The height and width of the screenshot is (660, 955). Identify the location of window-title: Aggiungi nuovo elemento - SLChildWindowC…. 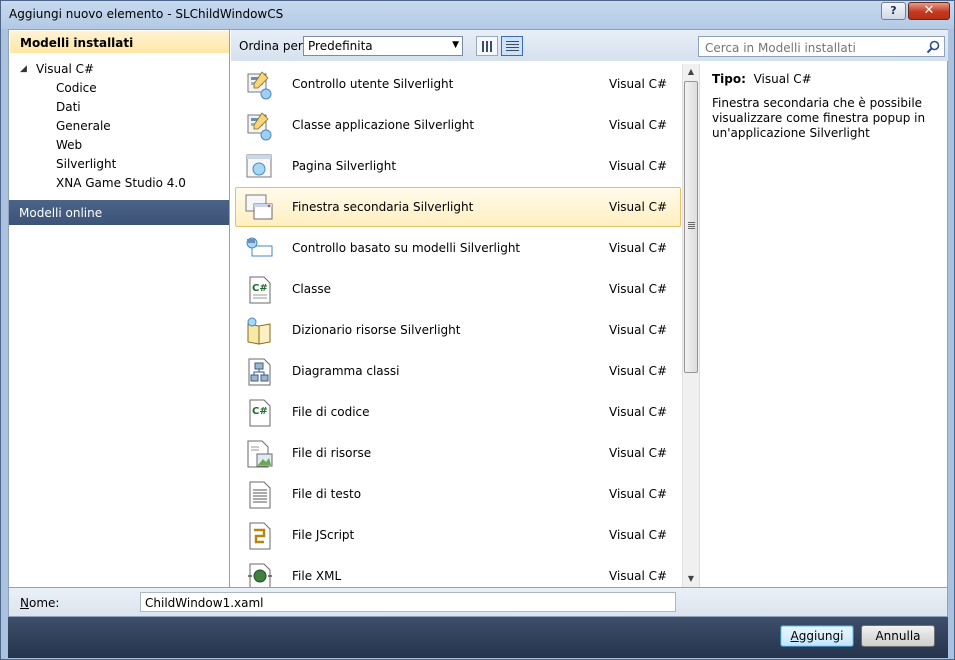
(146, 14).